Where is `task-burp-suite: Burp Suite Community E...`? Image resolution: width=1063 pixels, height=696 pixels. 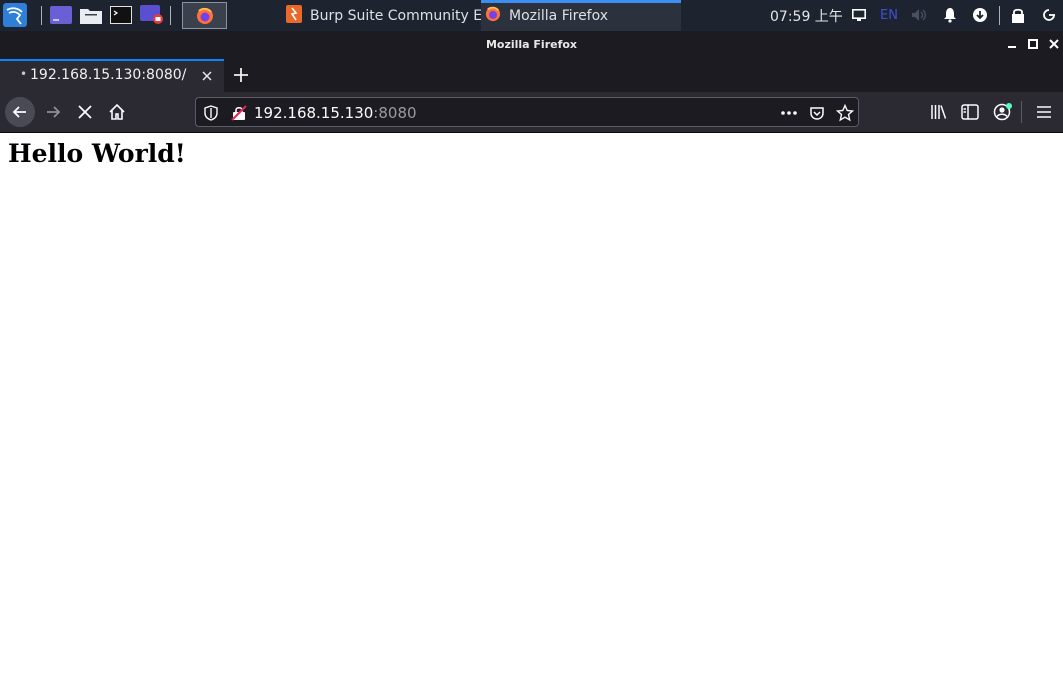 task-burp-suite: Burp Suite Community E... is located at coordinates (384, 15).